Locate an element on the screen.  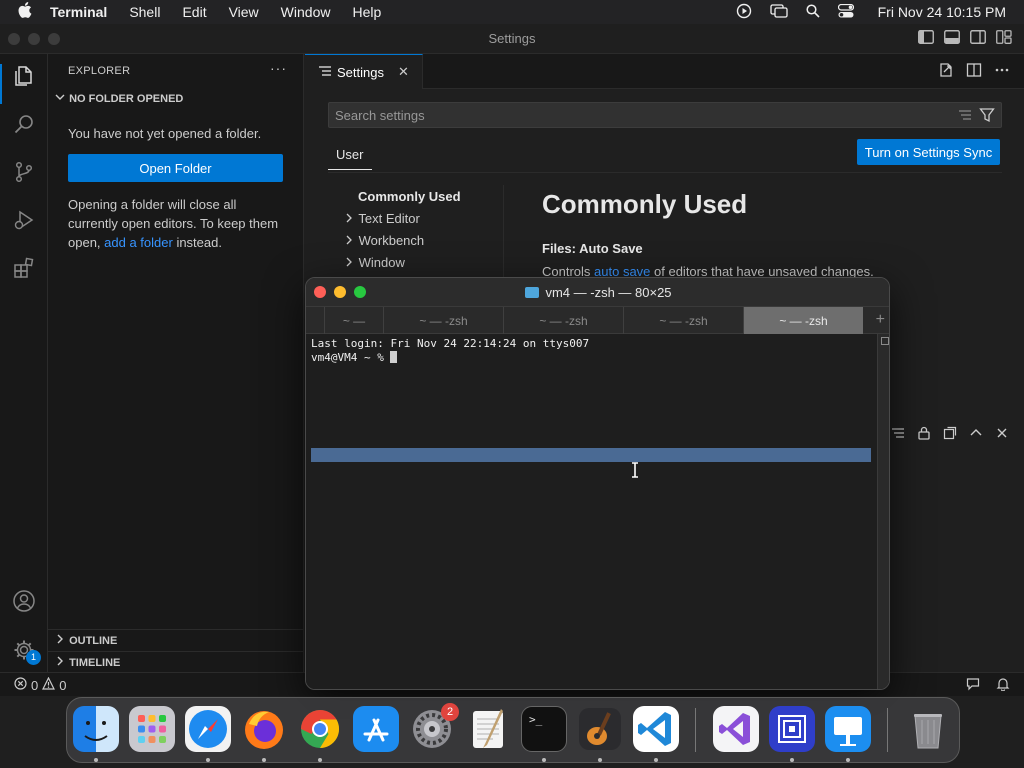
editor-tab-bar: Settings ✕ is located at coordinates (664, 71).